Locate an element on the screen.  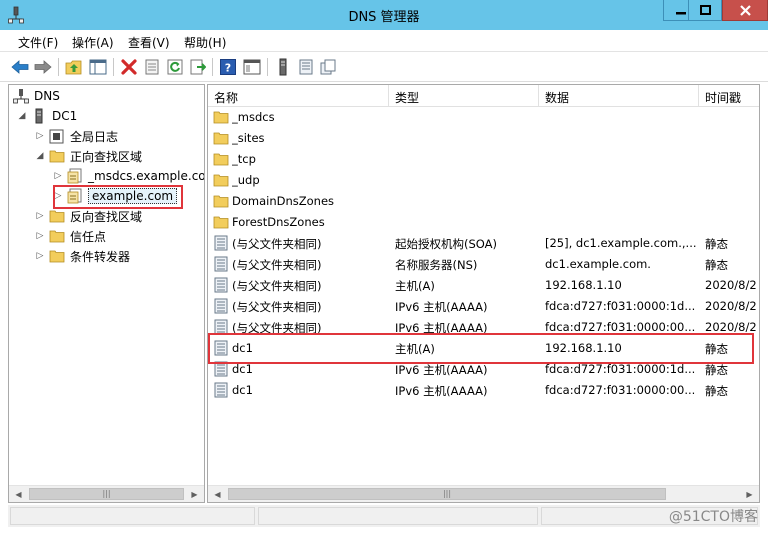
forward-button is located at coordinates (43, 67).